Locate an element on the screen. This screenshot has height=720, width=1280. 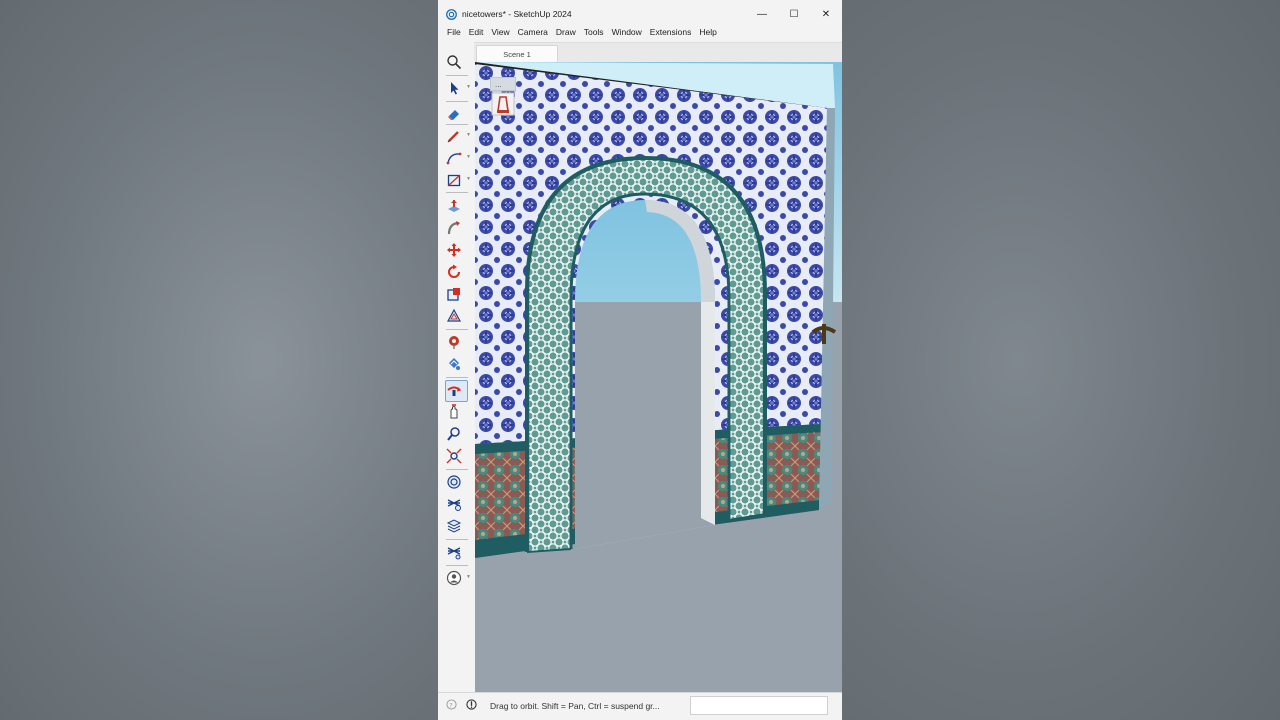
tool-move is located at coordinates (457, 250).